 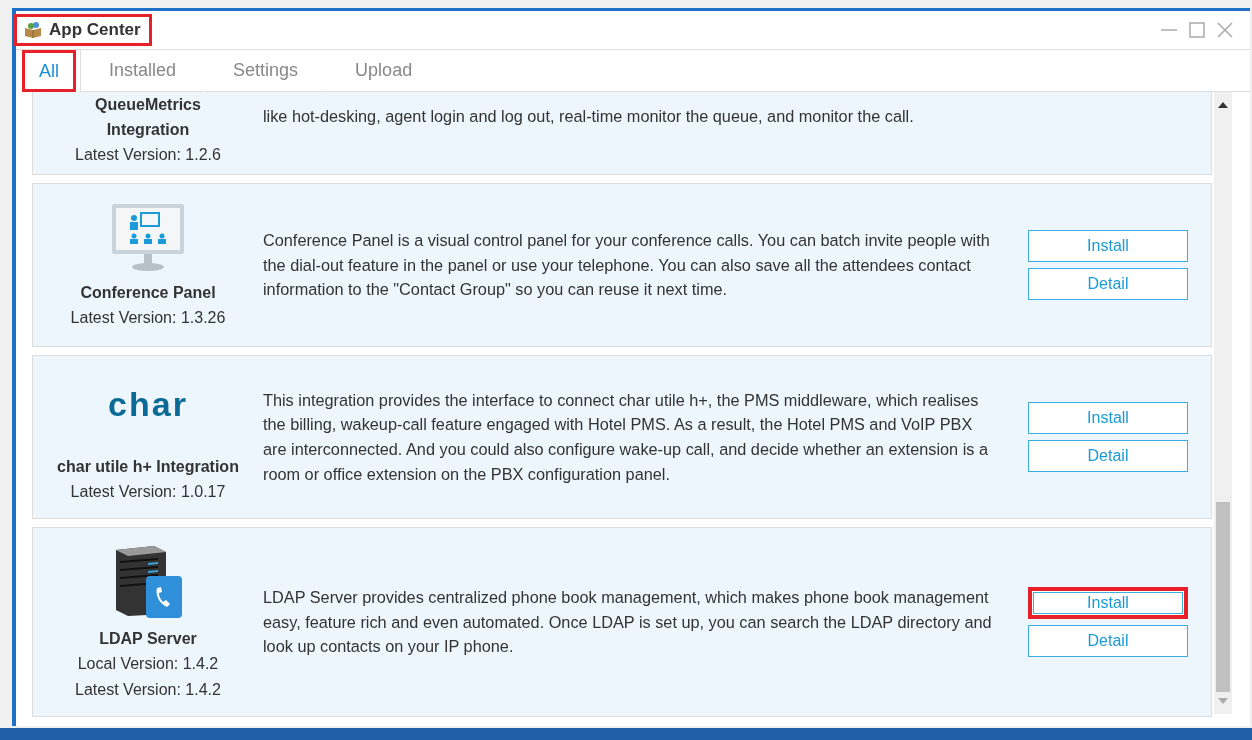 What do you see at coordinates (148, 404) in the screenshot?
I see `brand-logo: char` at bounding box center [148, 404].